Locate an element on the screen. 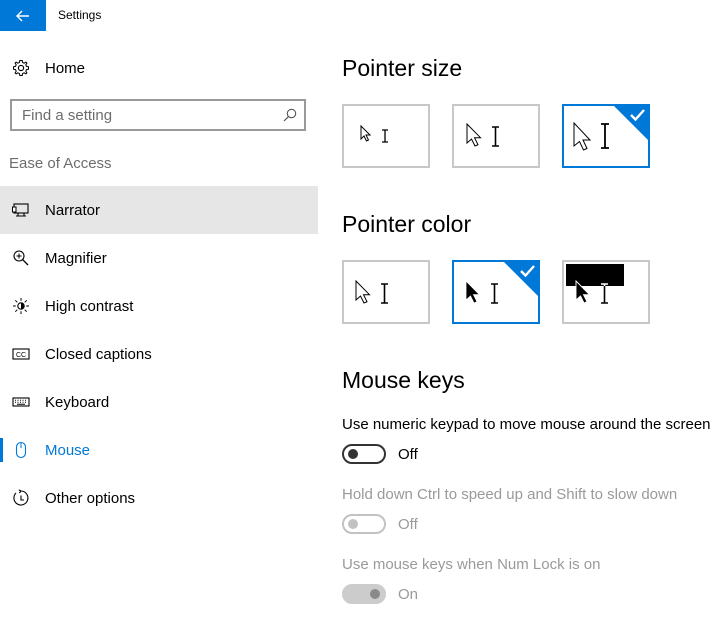 Image resolution: width=718 pixels, height=618 pixels. pointer-color-white-option is located at coordinates (386, 292).